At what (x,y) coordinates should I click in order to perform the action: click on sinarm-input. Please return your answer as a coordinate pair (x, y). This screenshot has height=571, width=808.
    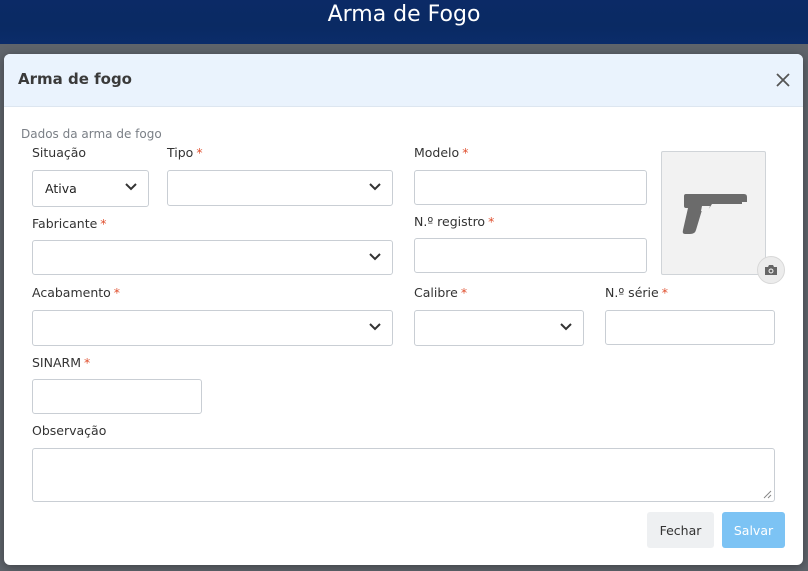
    Looking at the image, I should click on (117, 396).